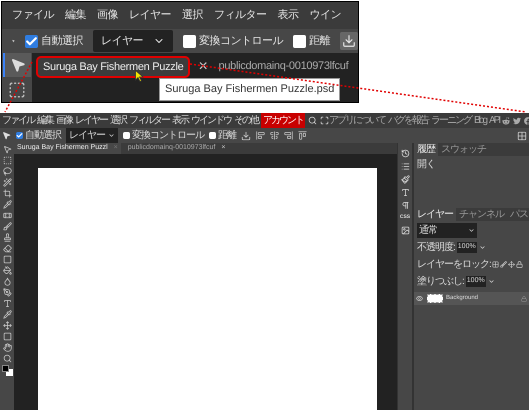 The width and height of the screenshot is (529, 410). What do you see at coordinates (7, 270) in the screenshot?
I see `paint-bucket-icon` at bounding box center [7, 270].